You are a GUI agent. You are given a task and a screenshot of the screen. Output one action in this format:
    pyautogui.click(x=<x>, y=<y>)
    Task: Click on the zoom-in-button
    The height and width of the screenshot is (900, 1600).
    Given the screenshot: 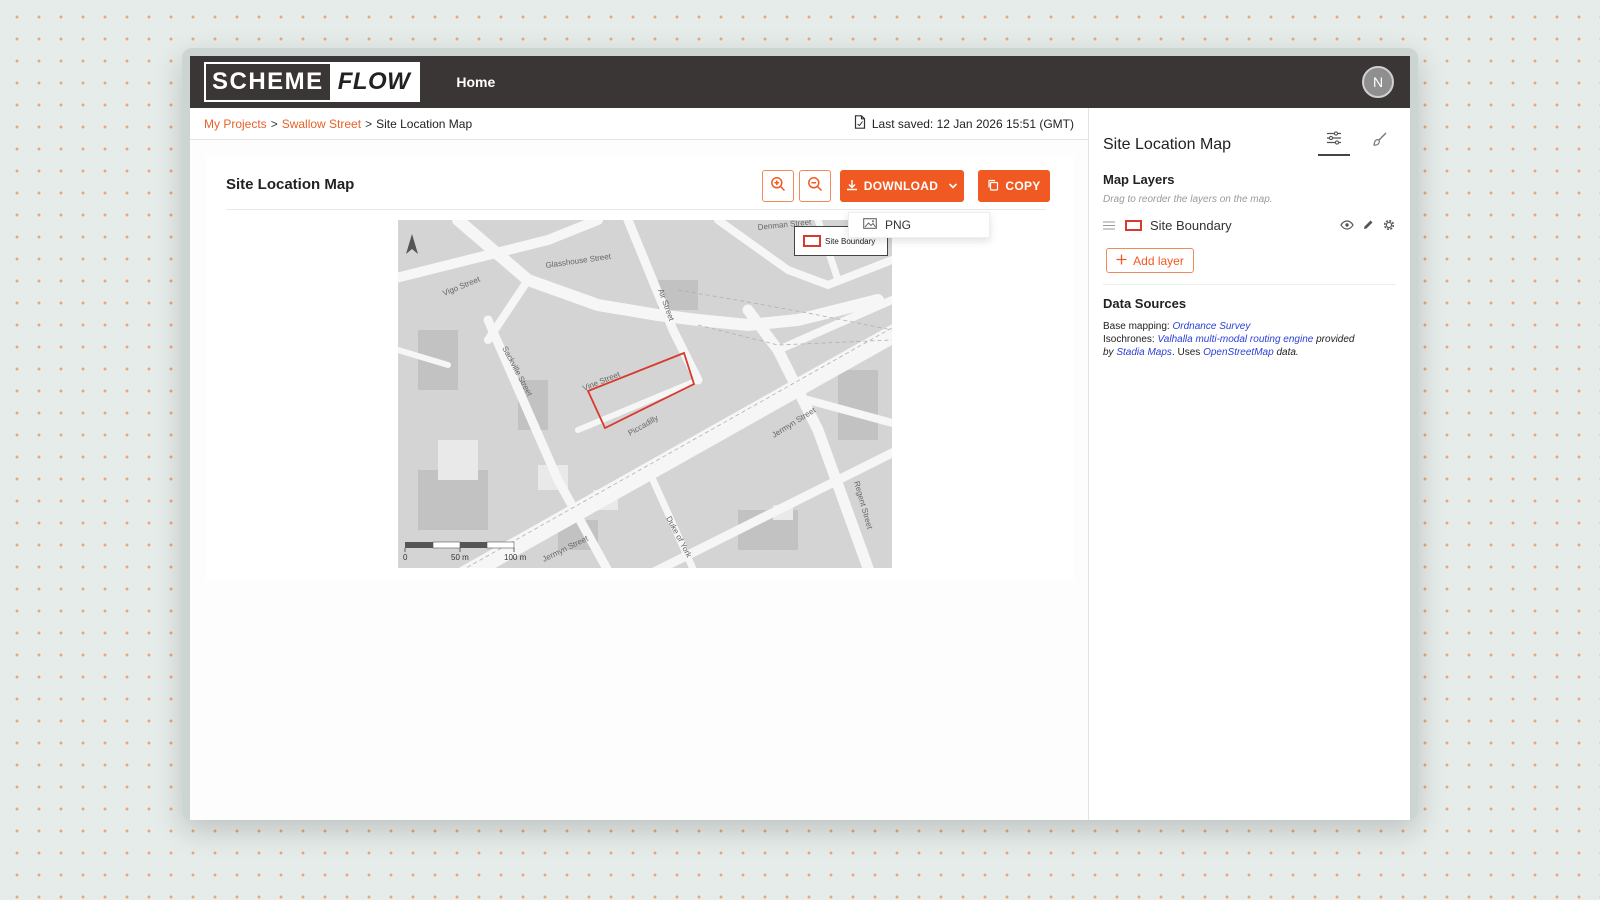 What is the action you would take?
    pyautogui.click(x=778, y=186)
    